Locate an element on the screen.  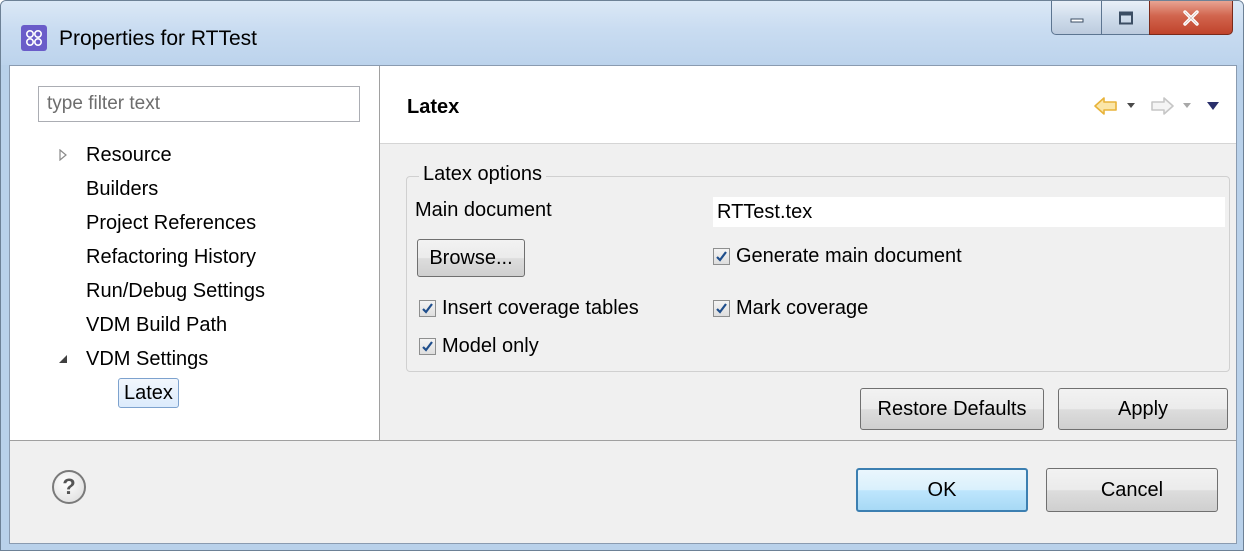
title-bar: Properties for RTTest is located at coordinates (622, 33).